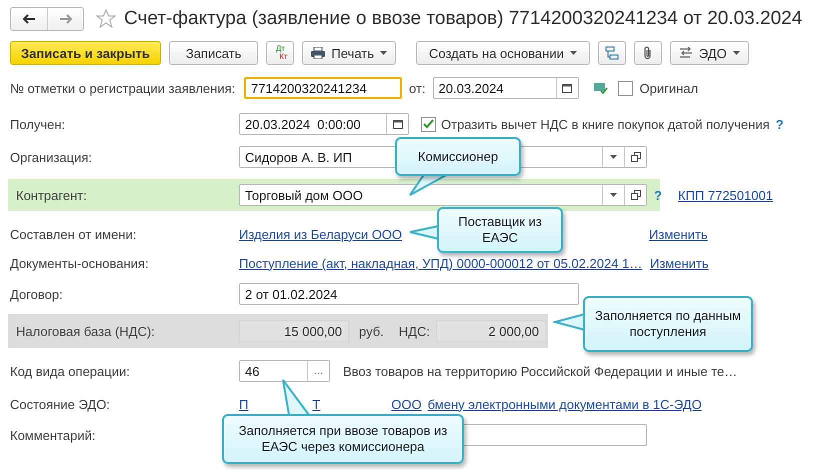 The image size is (823, 470). I want to click on callout-tooltip: Заполняется по данным поступления, so click(668, 324).